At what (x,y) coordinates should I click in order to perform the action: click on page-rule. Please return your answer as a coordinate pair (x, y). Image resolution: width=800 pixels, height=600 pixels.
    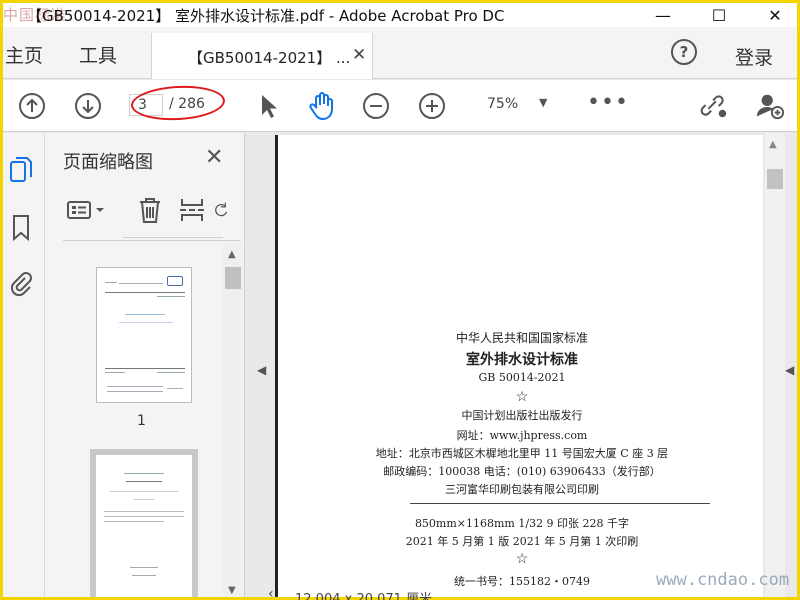
    Looking at the image, I should click on (560, 503).